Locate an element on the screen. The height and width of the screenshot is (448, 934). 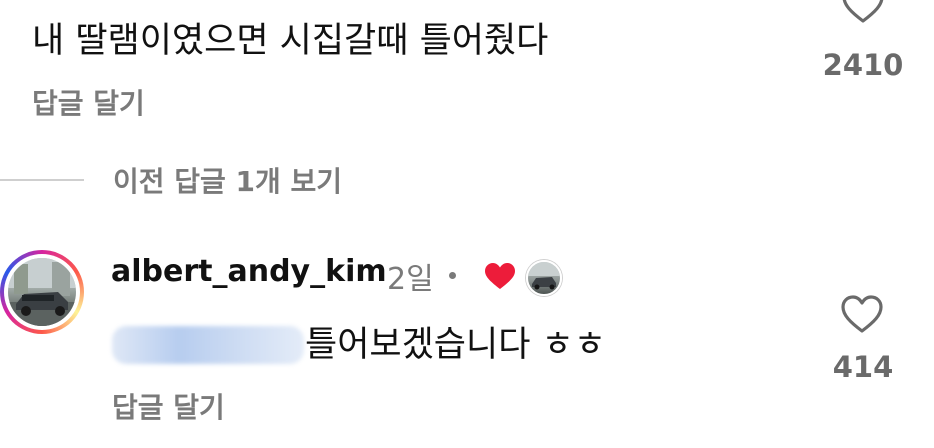
timestamp: 2일 is located at coordinates (410, 279).